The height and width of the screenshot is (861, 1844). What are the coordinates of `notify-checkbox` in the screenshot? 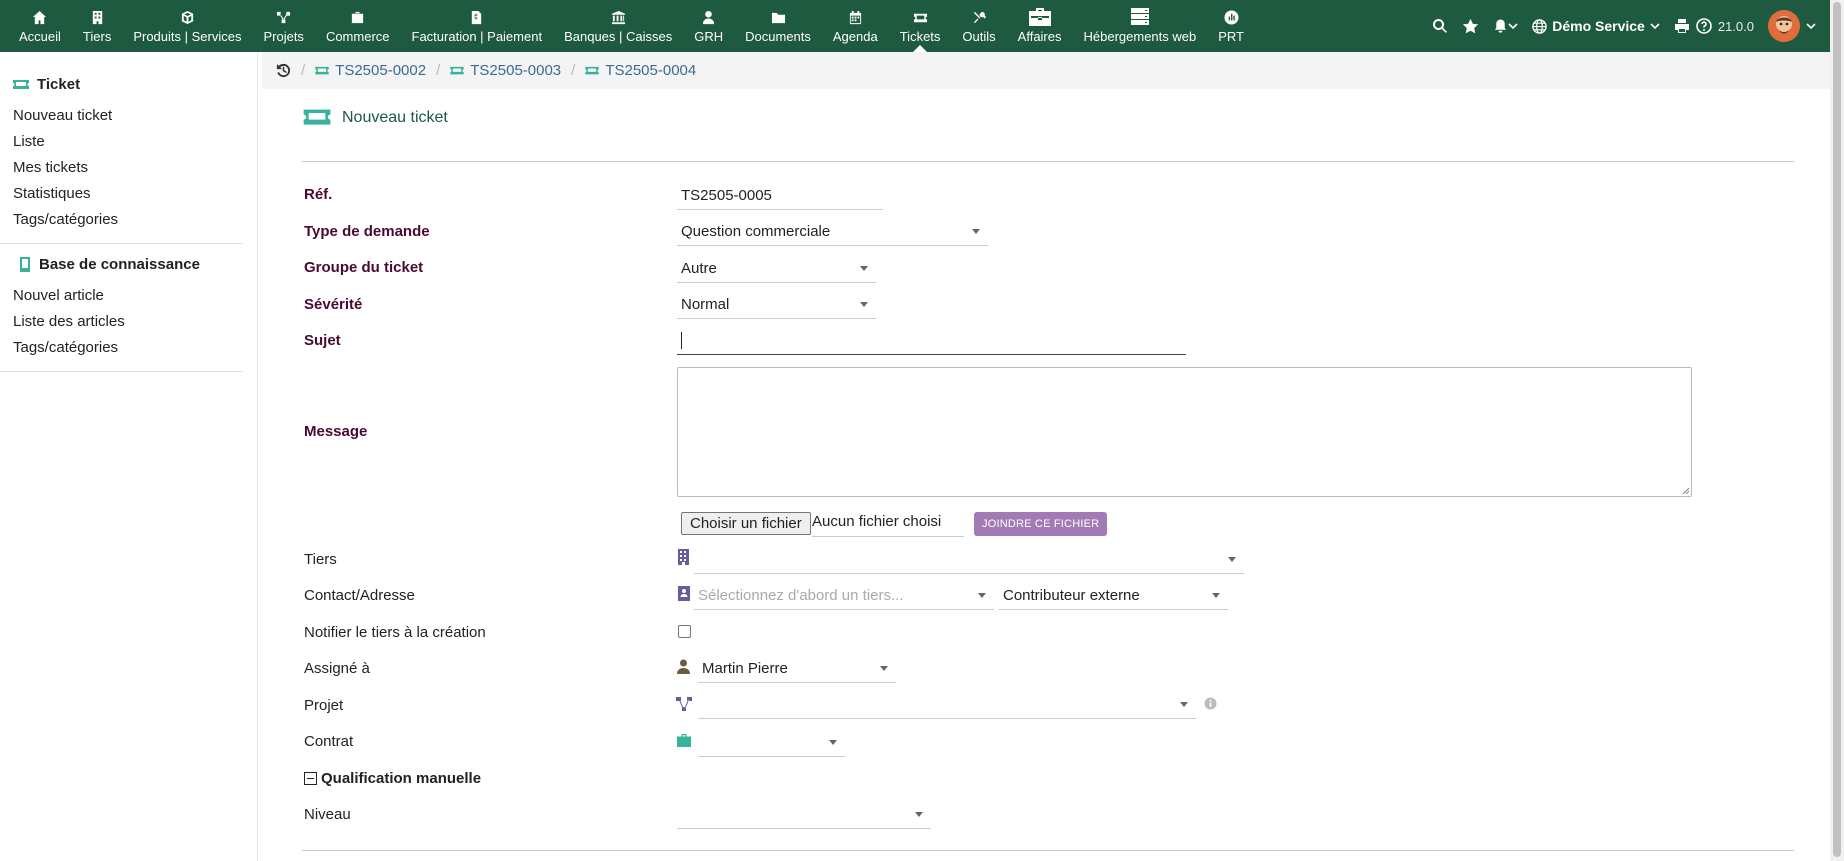 It's located at (684, 631).